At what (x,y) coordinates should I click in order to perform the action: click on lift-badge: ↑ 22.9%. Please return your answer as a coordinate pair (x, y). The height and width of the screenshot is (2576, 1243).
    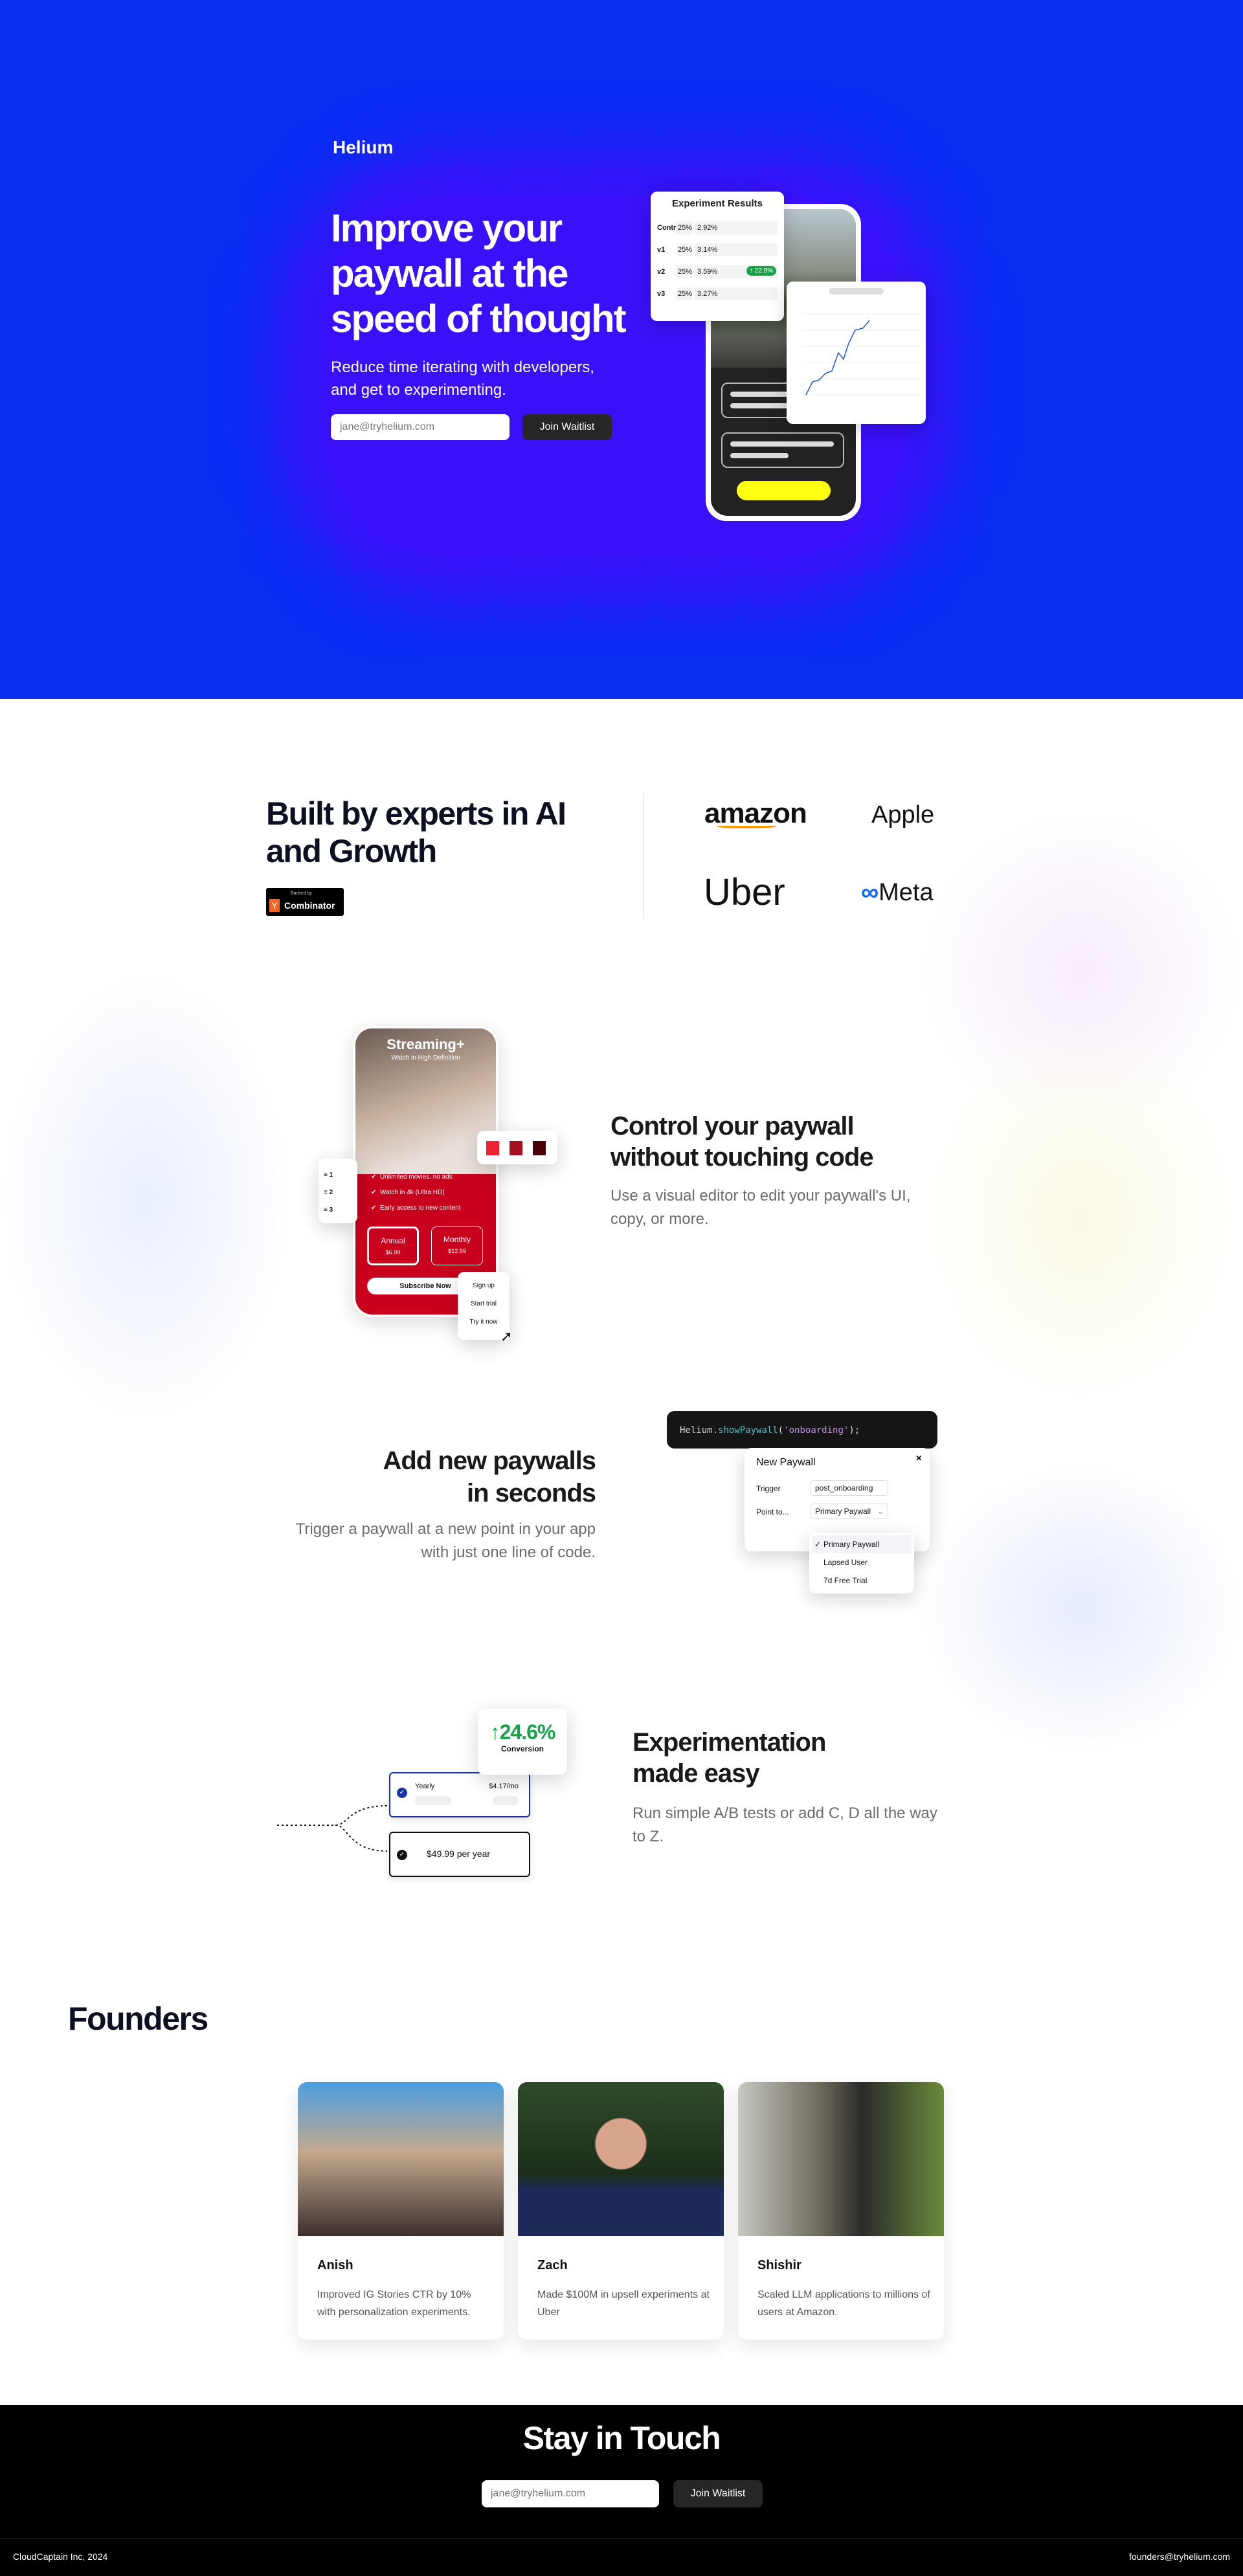
    Looking at the image, I should click on (761, 271).